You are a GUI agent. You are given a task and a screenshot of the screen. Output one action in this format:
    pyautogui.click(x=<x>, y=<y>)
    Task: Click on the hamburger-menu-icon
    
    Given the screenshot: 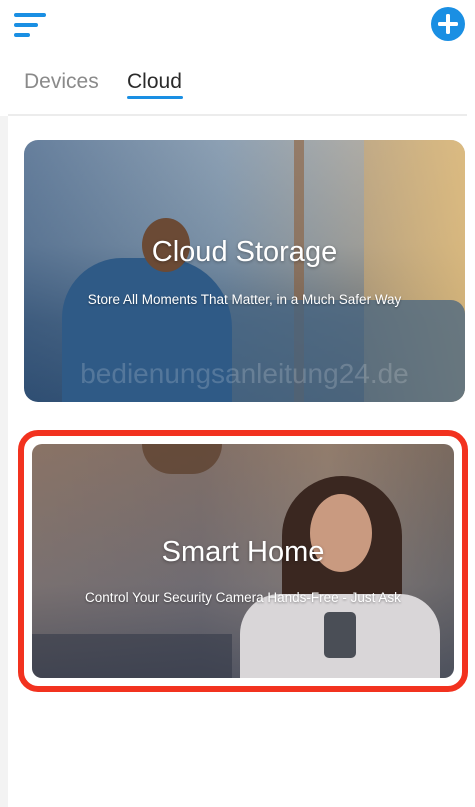 What is the action you would take?
    pyautogui.click(x=31, y=25)
    